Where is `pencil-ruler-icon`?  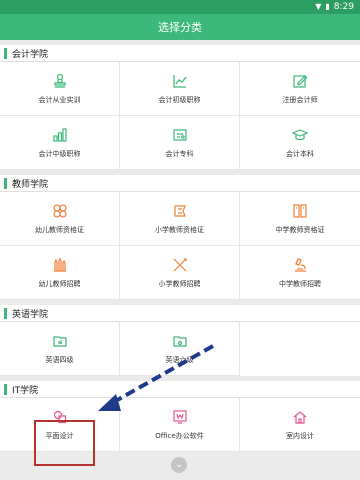 pencil-ruler-icon is located at coordinates (180, 265).